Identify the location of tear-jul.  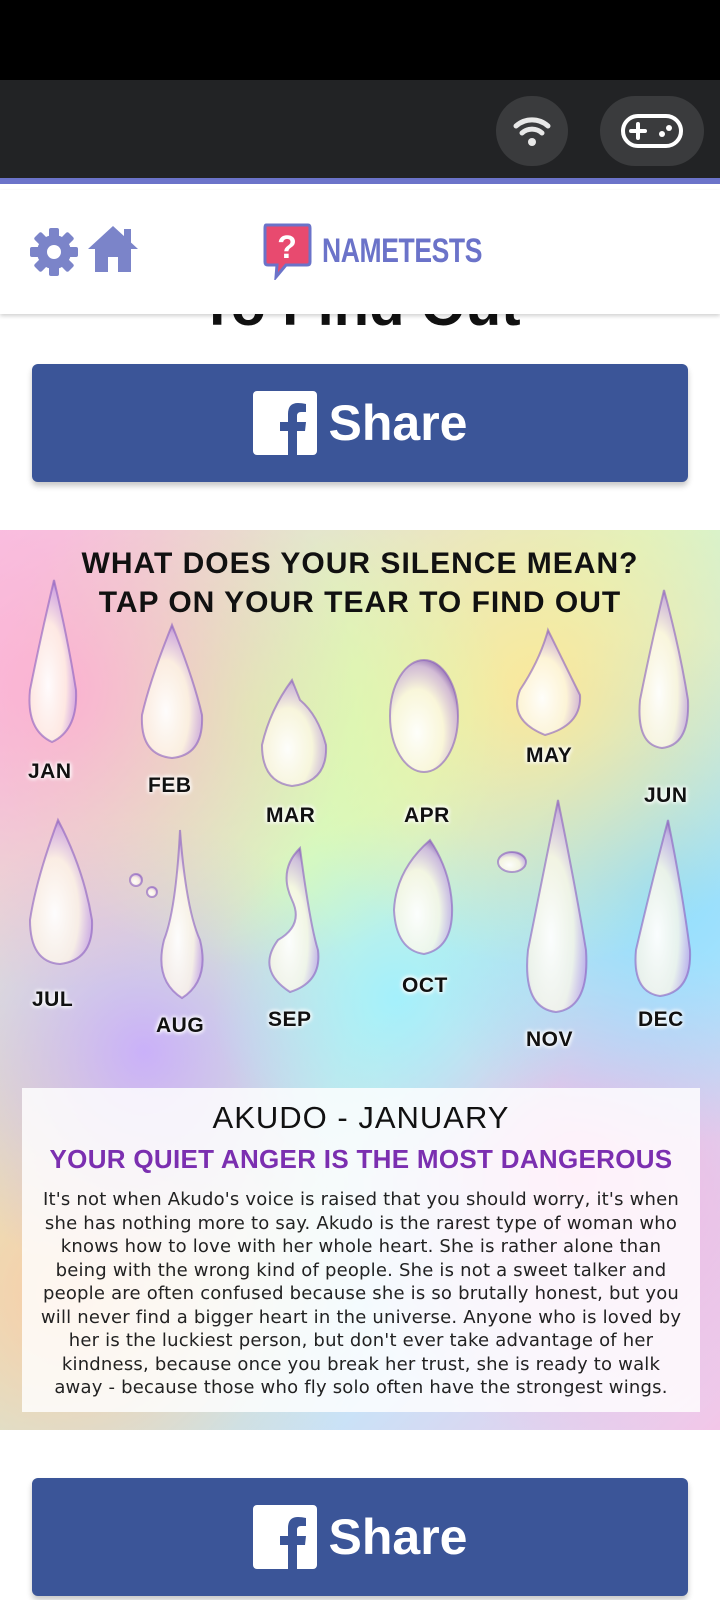
(61, 891).